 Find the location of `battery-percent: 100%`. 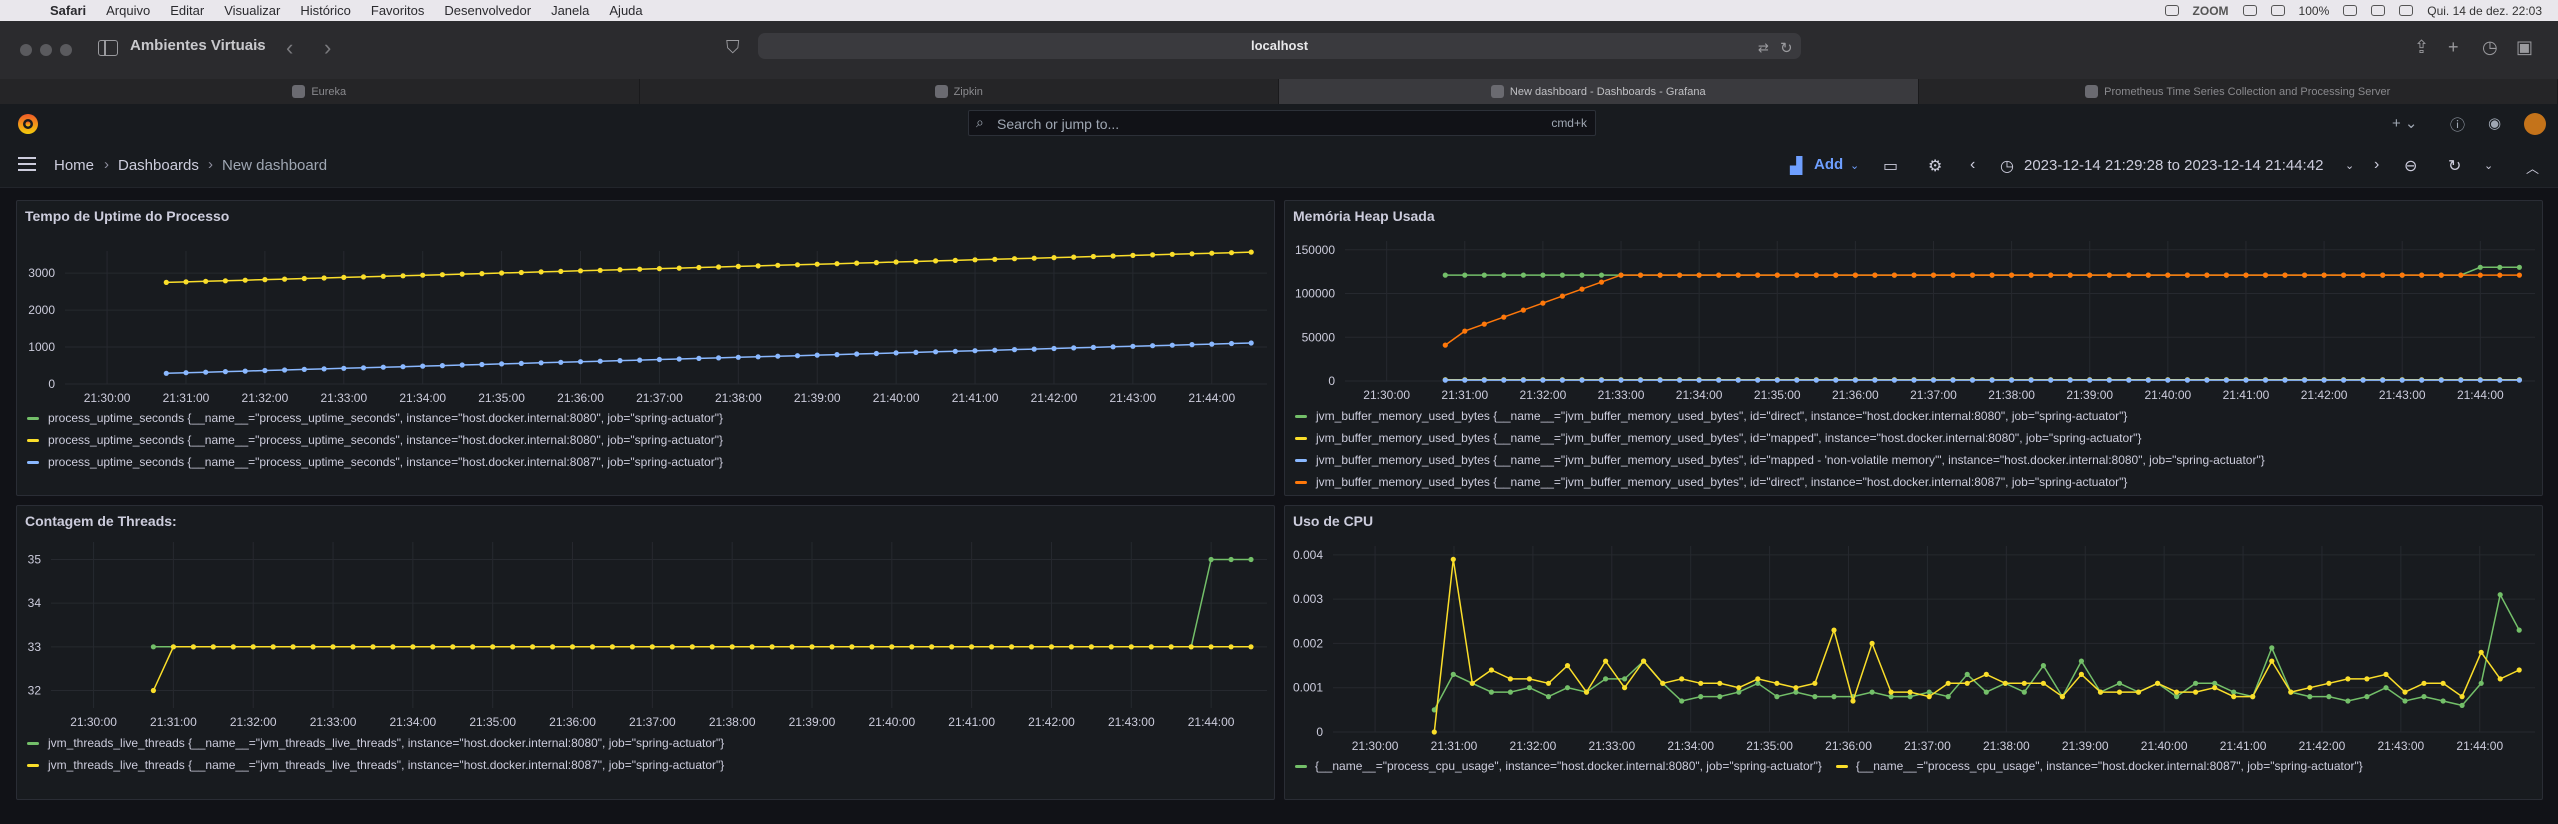

battery-percent: 100% is located at coordinates (2314, 11).